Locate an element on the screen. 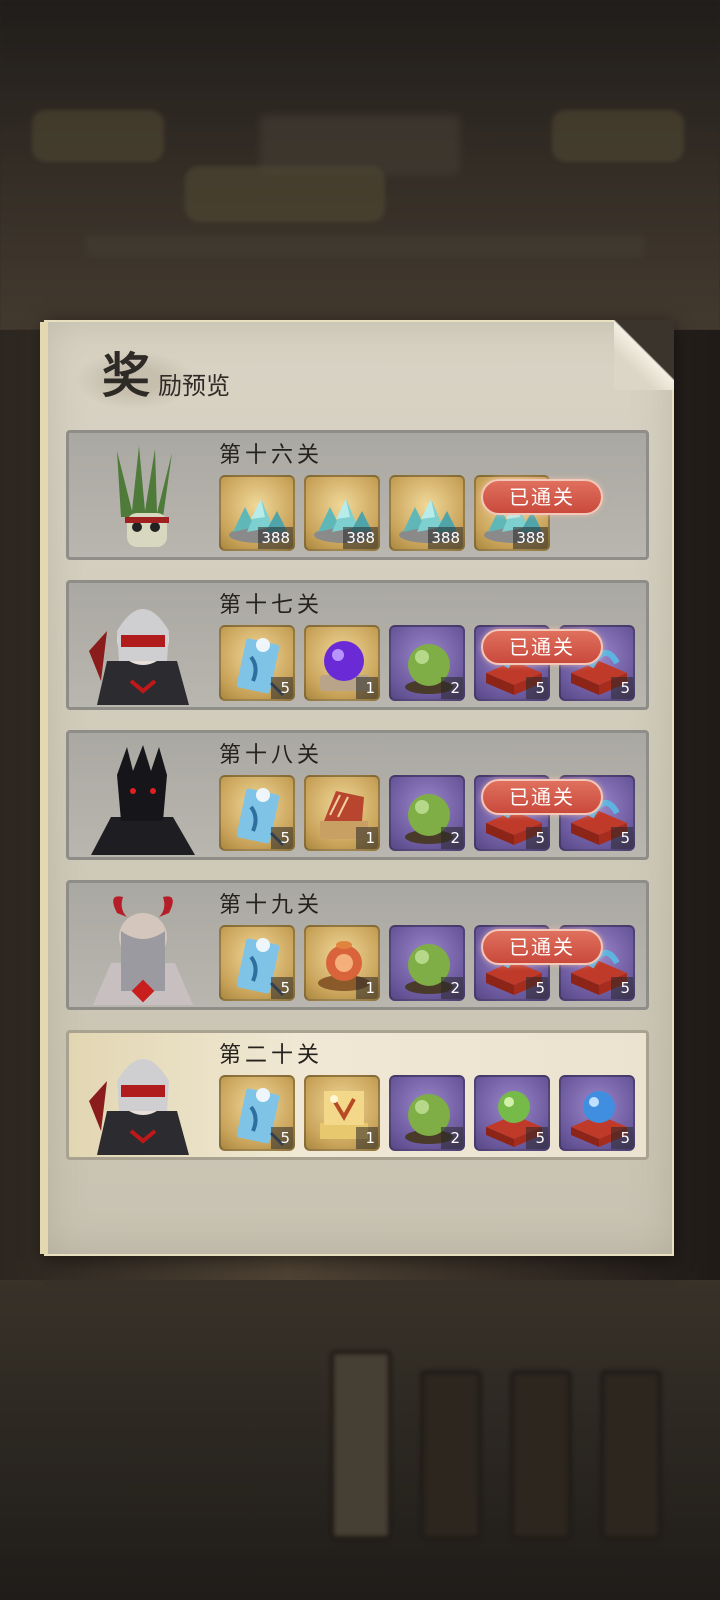 The width and height of the screenshot is (720, 1600). purple-orb-icon: 1 is located at coordinates (342, 663).